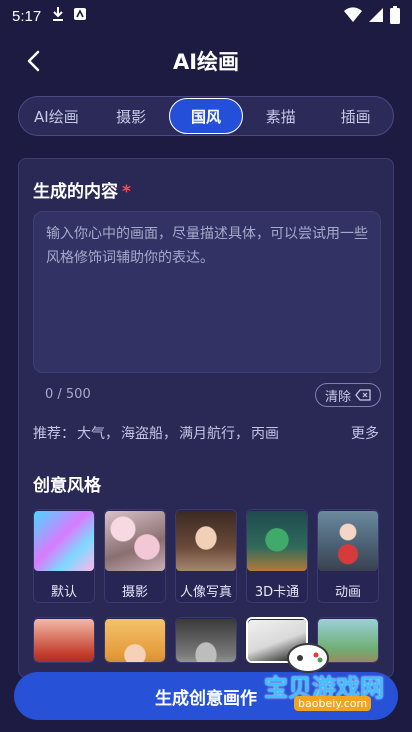 This screenshot has width=412, height=732. I want to click on char-counter: 0 / 500, so click(68, 394).